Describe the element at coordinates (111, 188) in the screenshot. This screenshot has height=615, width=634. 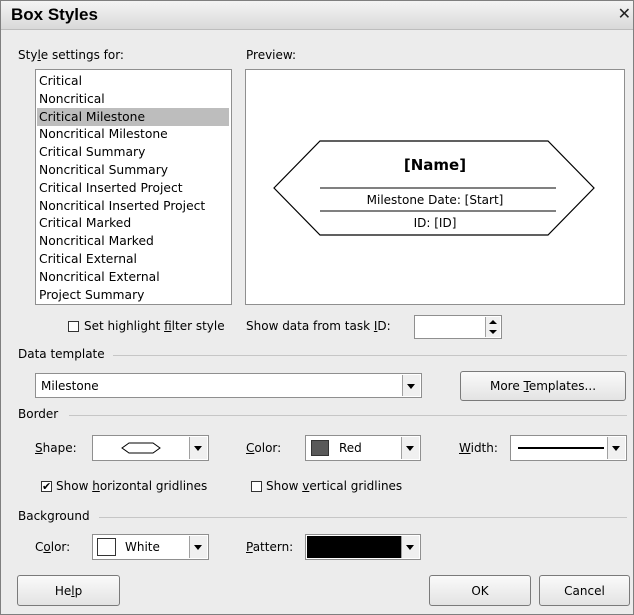
I see `style-list-item: Critical Inserted Project` at that location.